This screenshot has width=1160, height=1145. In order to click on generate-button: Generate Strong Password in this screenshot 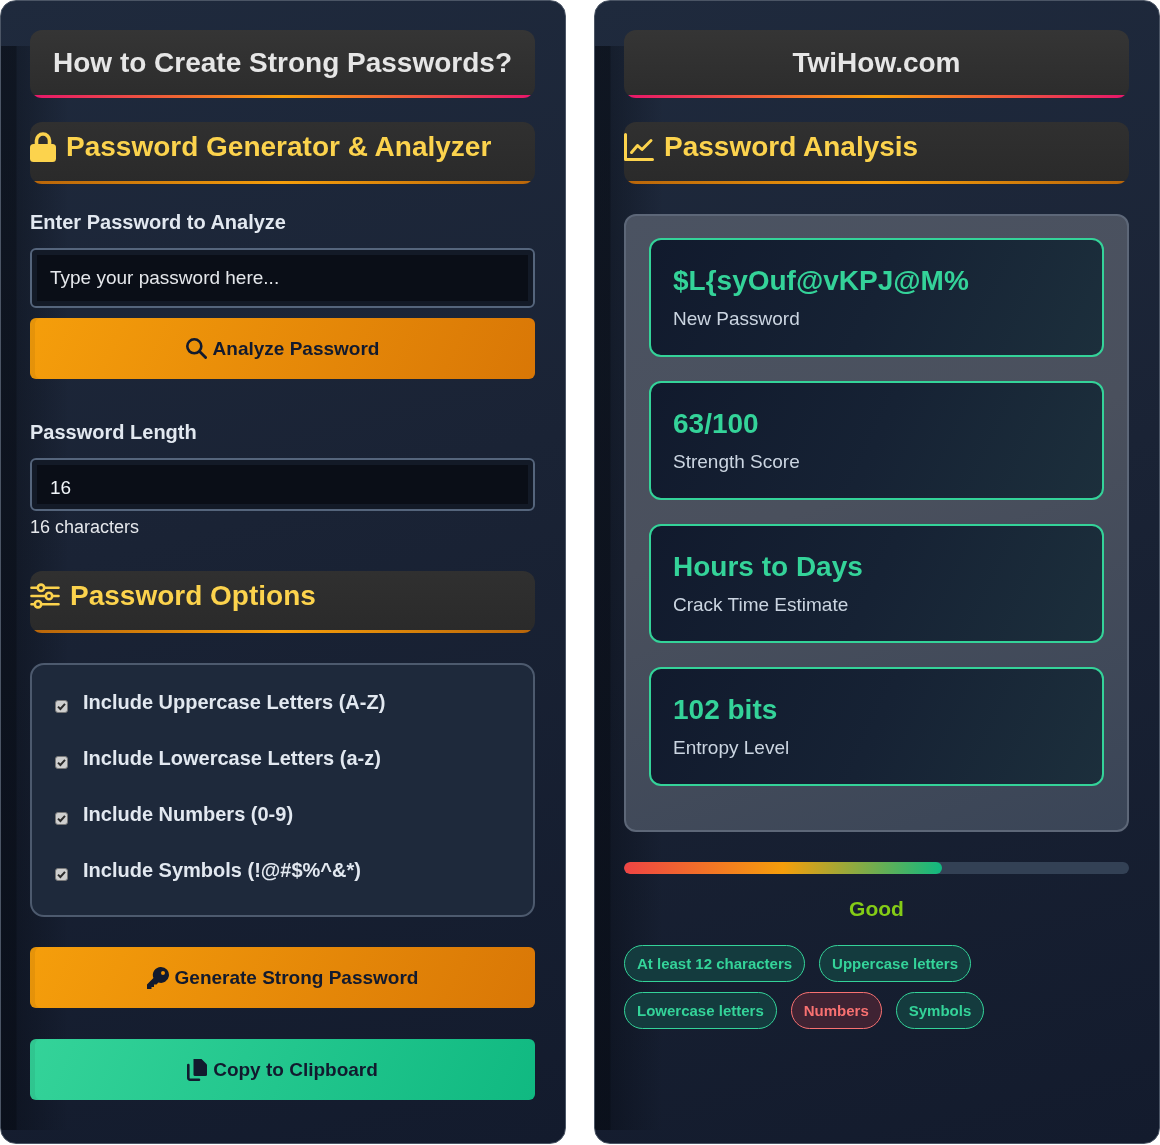, I will do `click(282, 977)`.